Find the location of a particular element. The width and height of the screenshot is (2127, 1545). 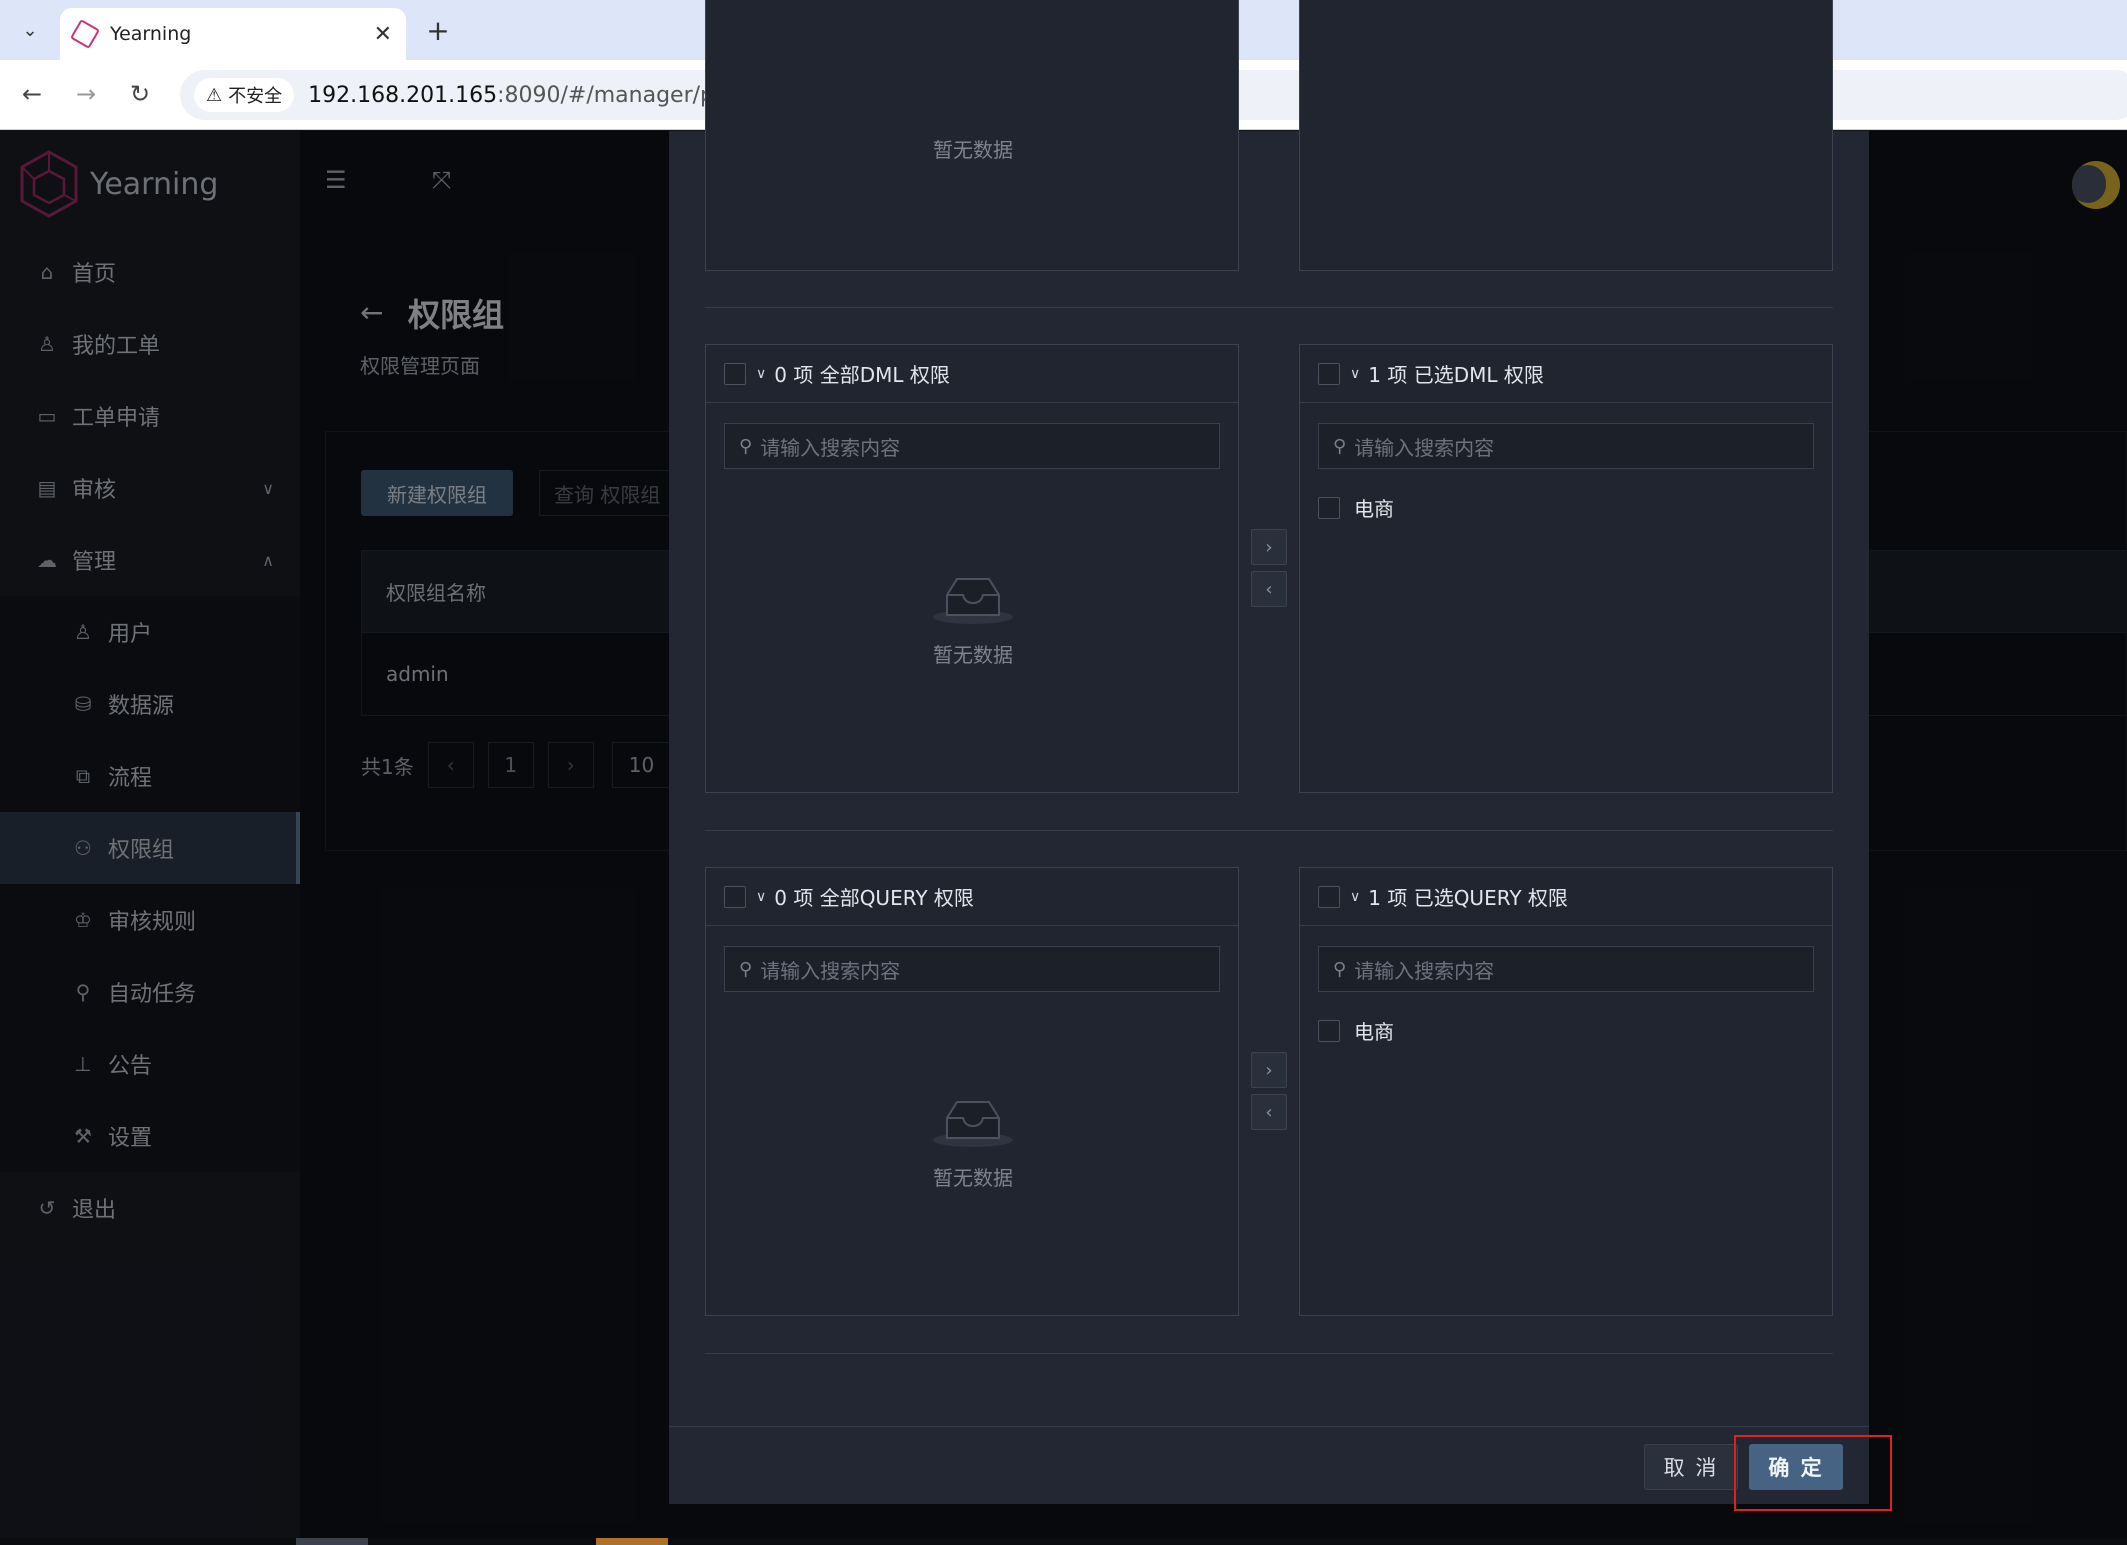

url-host: 192.168.201.165 is located at coordinates (403, 95).